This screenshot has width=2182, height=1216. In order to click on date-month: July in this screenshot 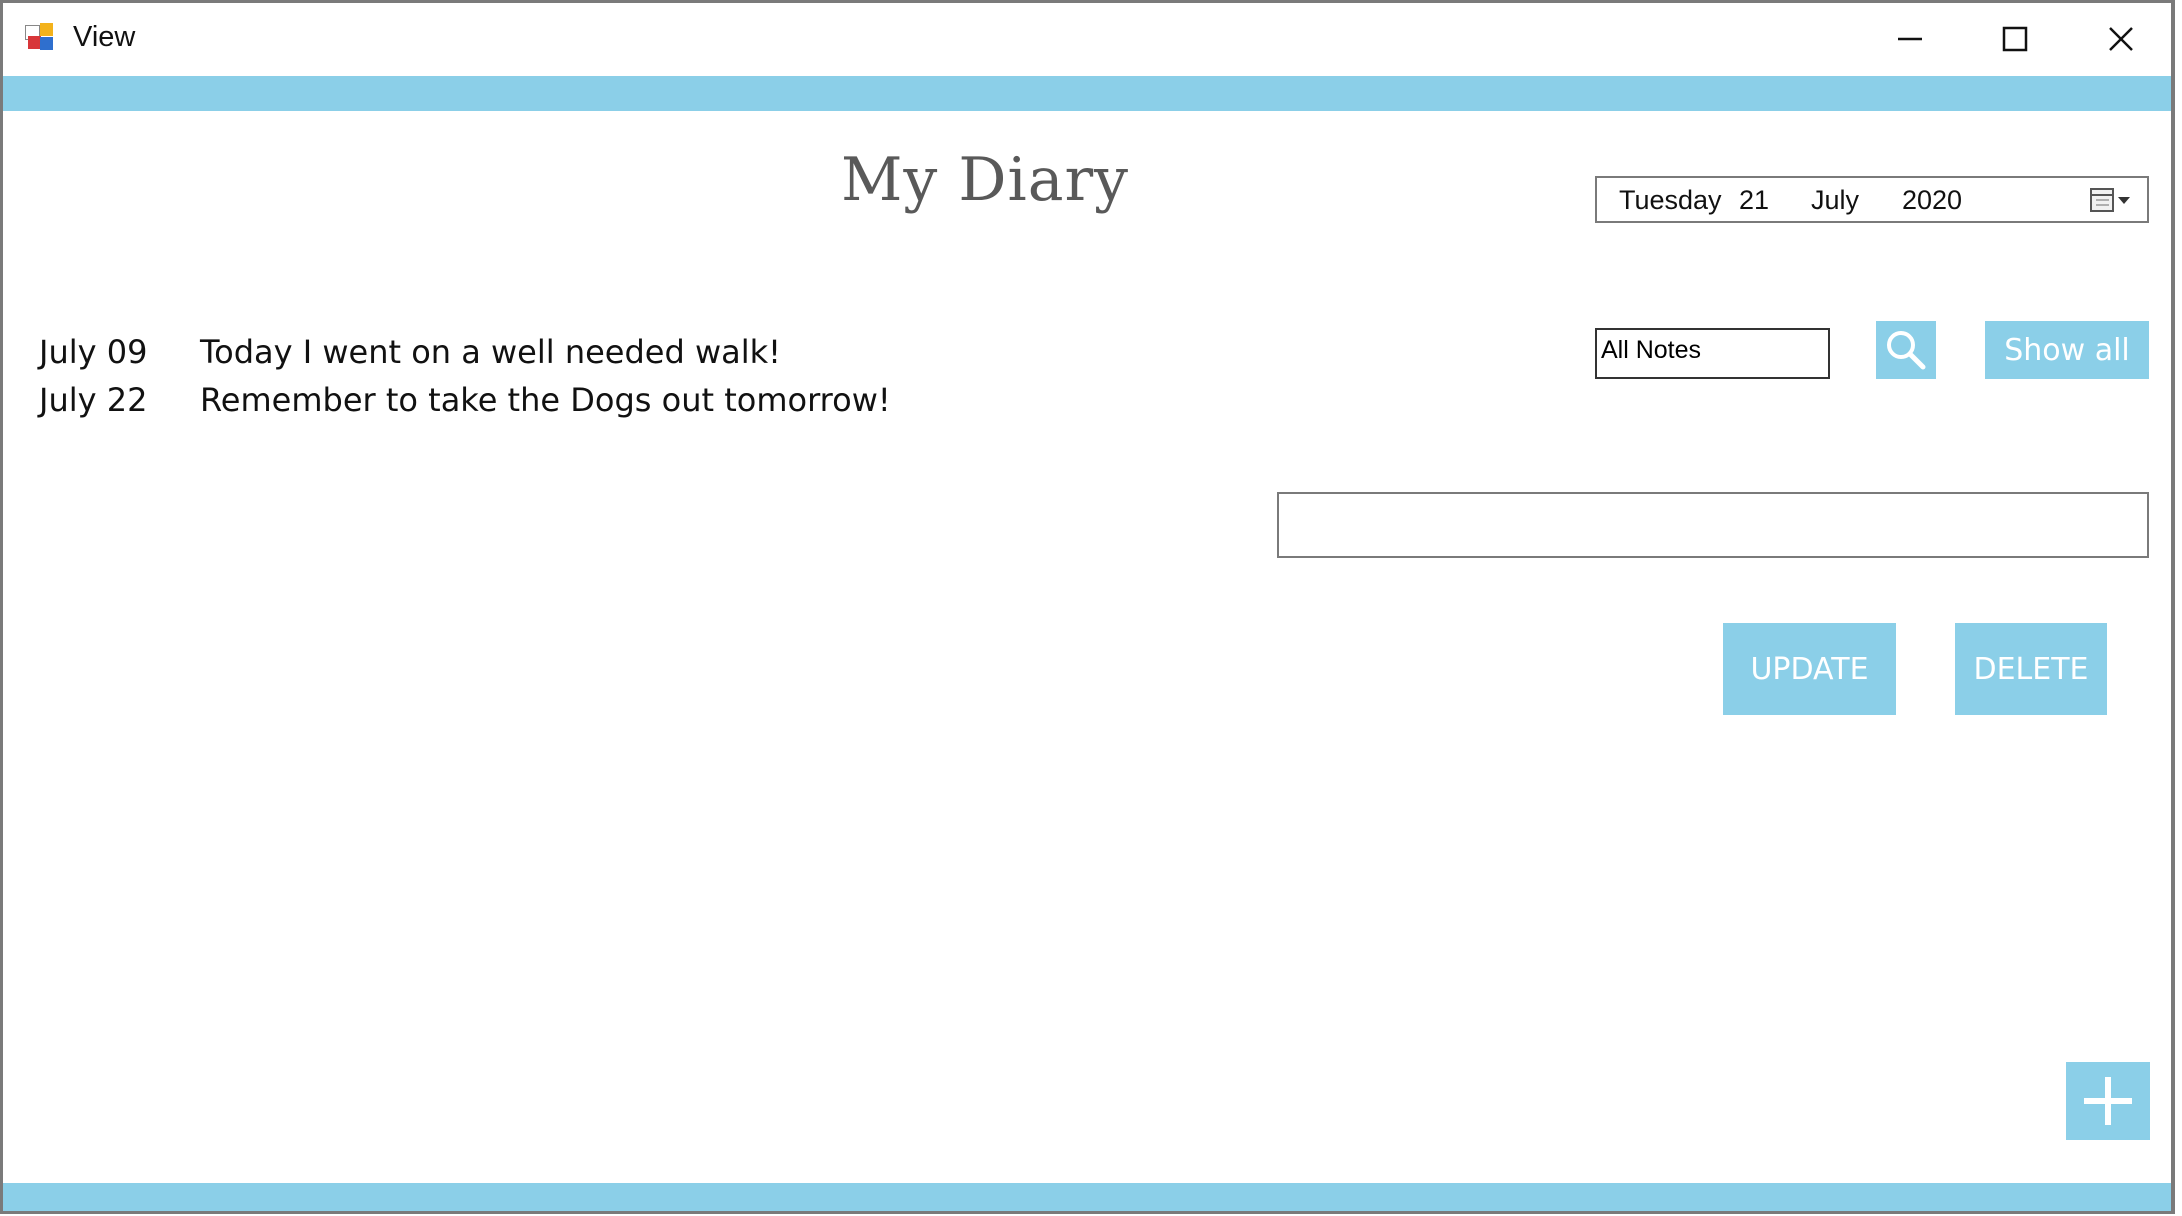, I will do `click(1835, 200)`.